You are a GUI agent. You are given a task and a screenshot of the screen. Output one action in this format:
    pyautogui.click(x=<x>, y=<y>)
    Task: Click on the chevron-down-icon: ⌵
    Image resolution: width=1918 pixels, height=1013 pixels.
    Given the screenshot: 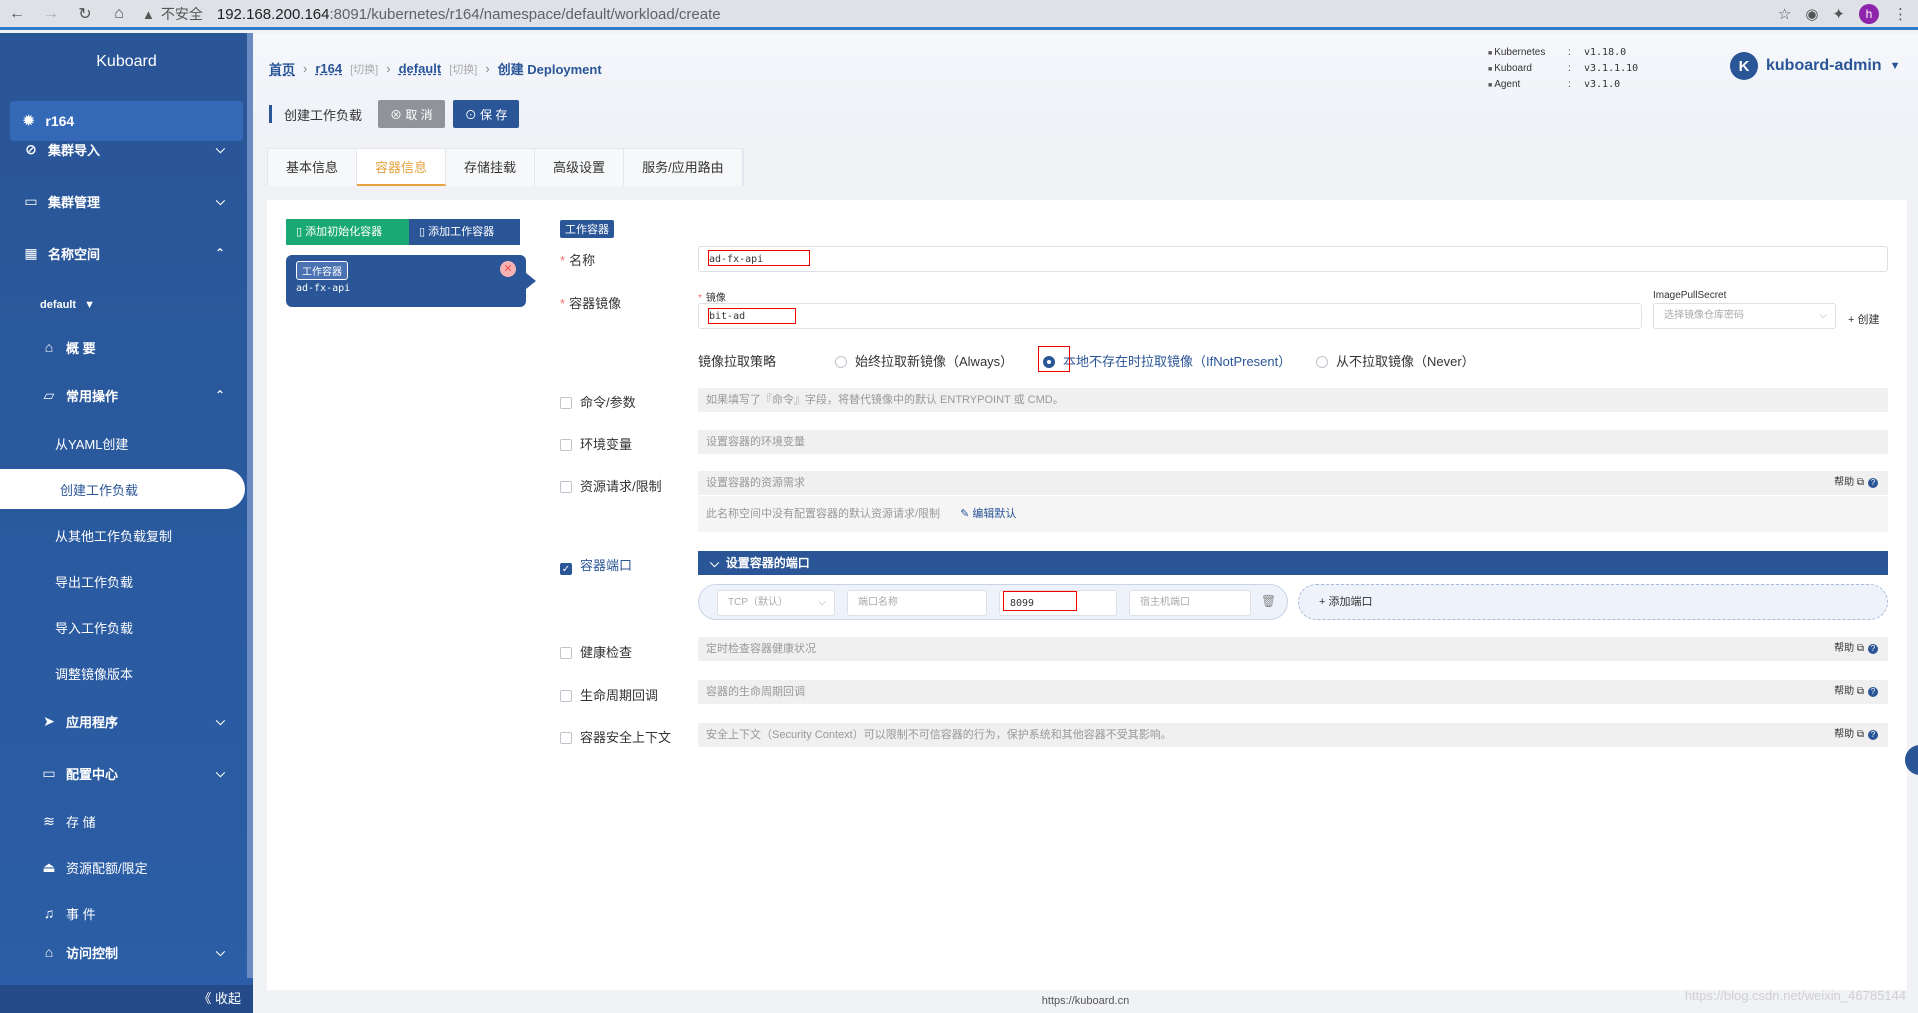 What is the action you would take?
    pyautogui.click(x=220, y=148)
    